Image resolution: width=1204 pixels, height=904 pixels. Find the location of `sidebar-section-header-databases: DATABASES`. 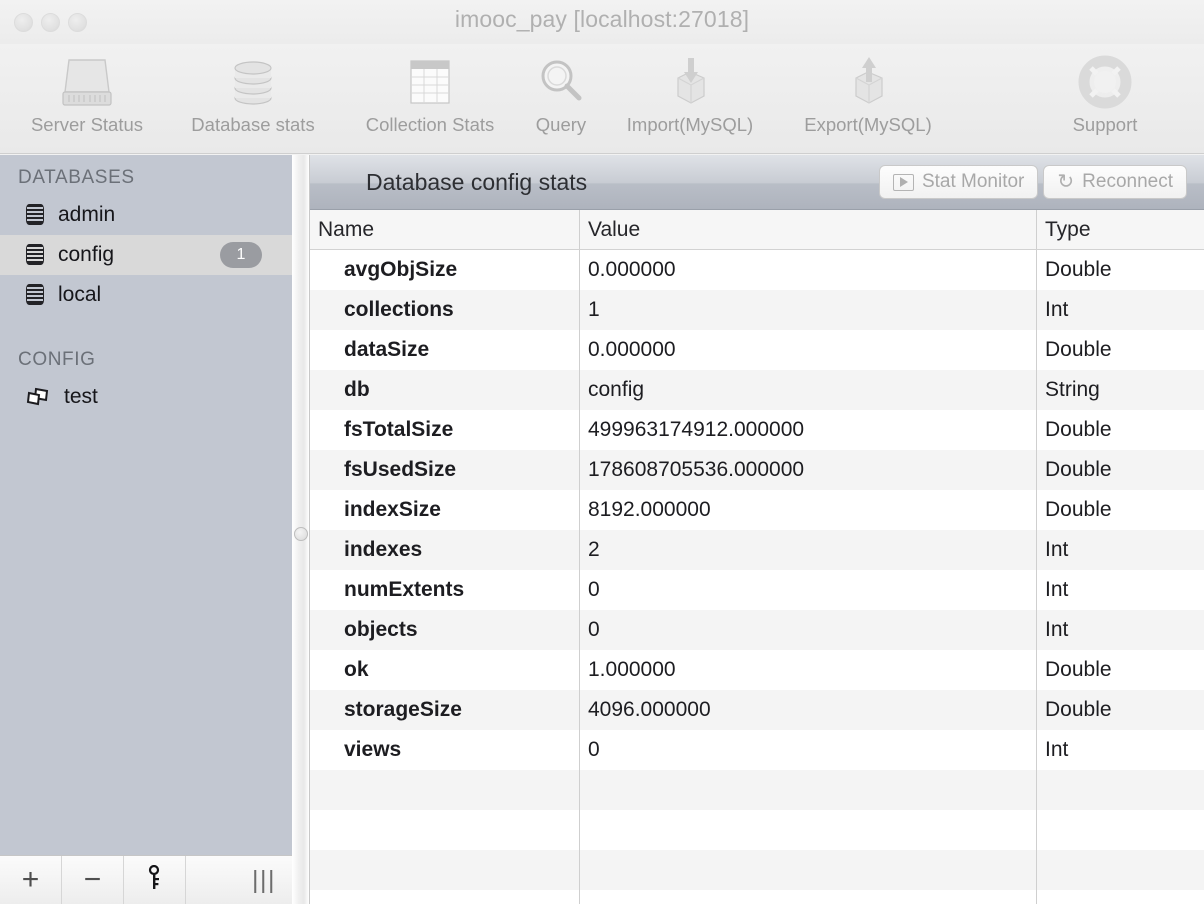

sidebar-section-header-databases: DATABASES is located at coordinates (76, 177).